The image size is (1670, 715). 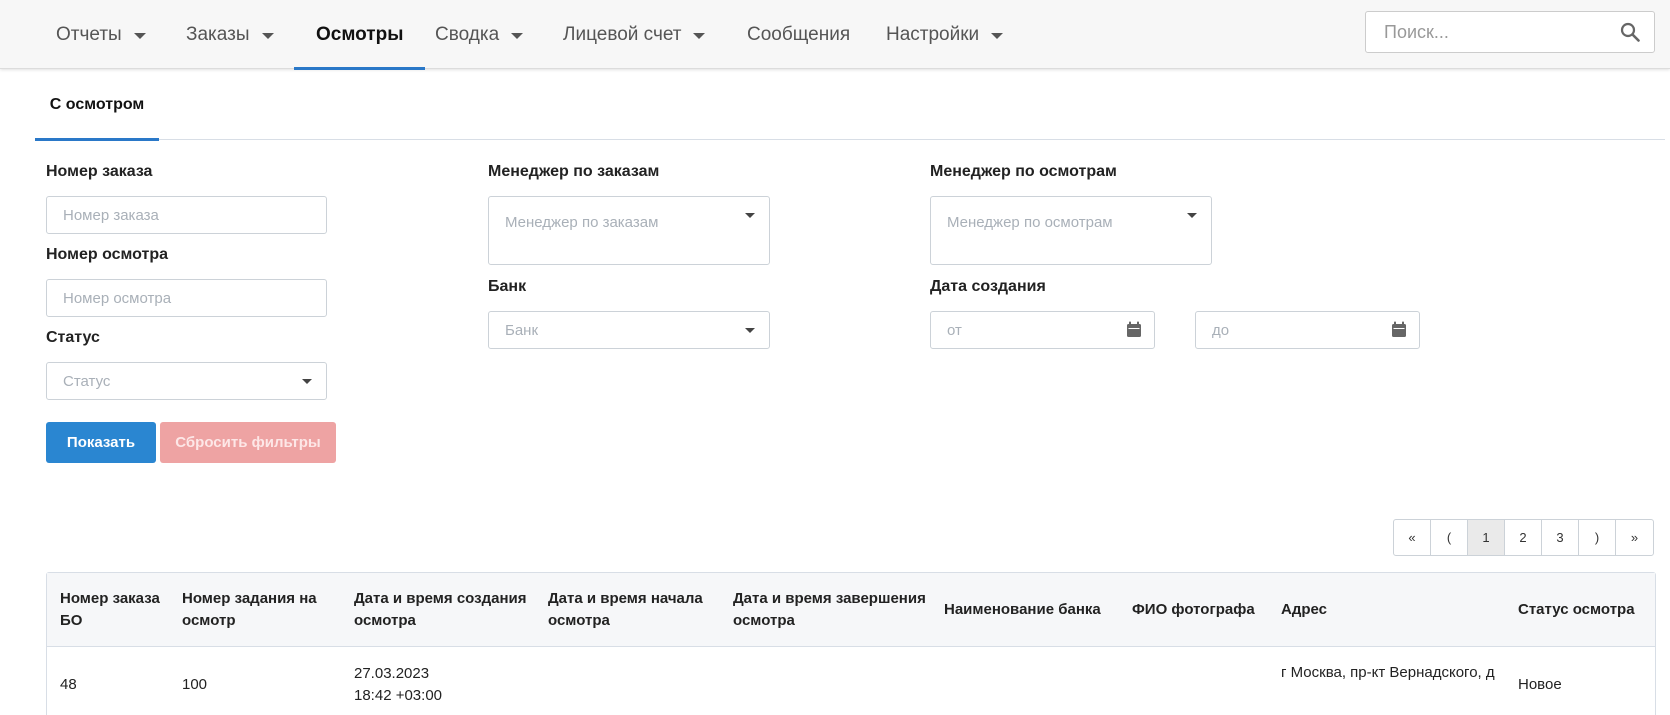 I want to click on nav-item-reports: Отчеты, so click(x=101, y=34).